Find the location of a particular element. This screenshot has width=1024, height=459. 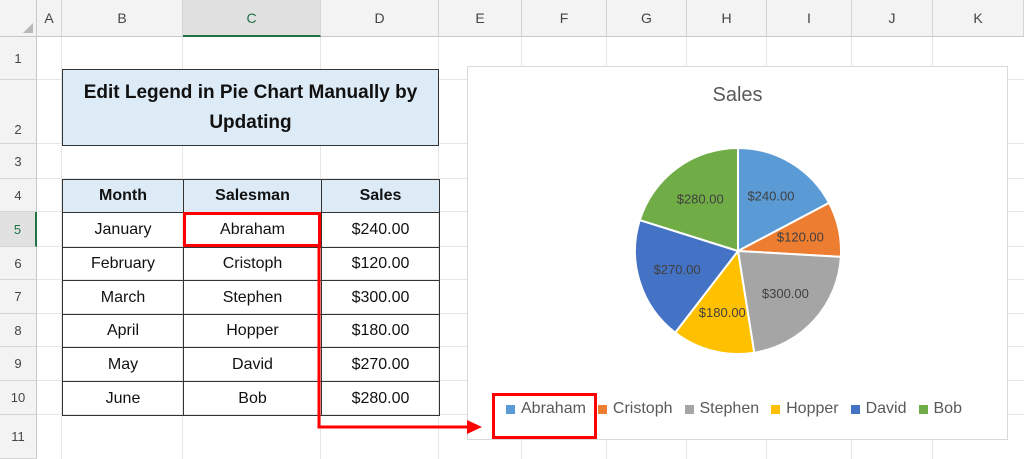

cell-salesman: Hopper is located at coordinates (252, 331).